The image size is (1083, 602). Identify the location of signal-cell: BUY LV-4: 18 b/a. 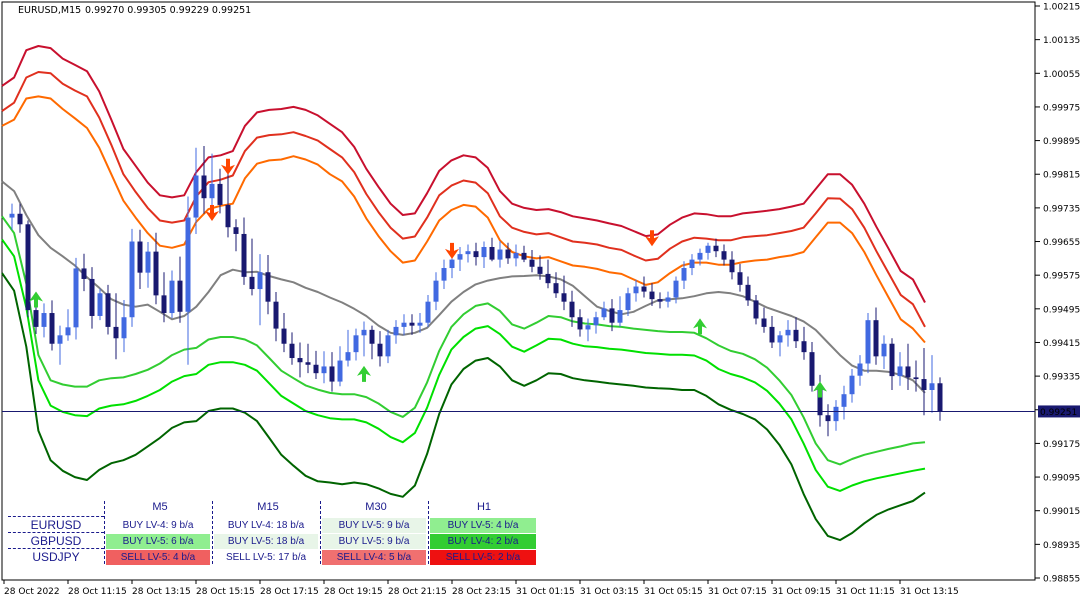
(266, 525).